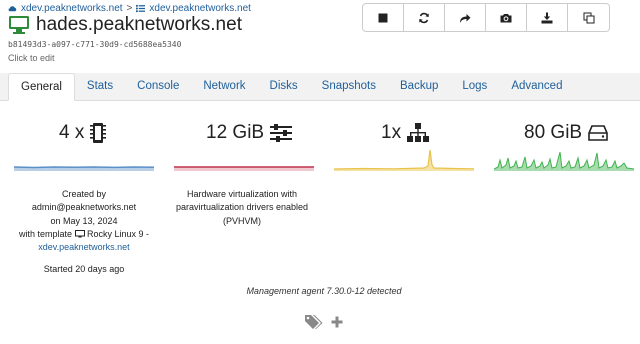 The image size is (640, 344). What do you see at coordinates (244, 168) in the screenshot?
I see `memory-sparkline` at bounding box center [244, 168].